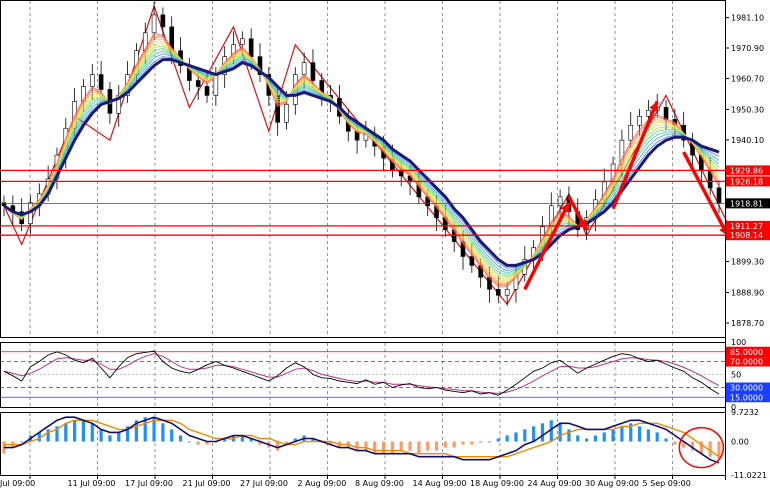 The height and width of the screenshot is (490, 770). I want to click on time-tick-label: 24 Aug 09:00, so click(555, 483).